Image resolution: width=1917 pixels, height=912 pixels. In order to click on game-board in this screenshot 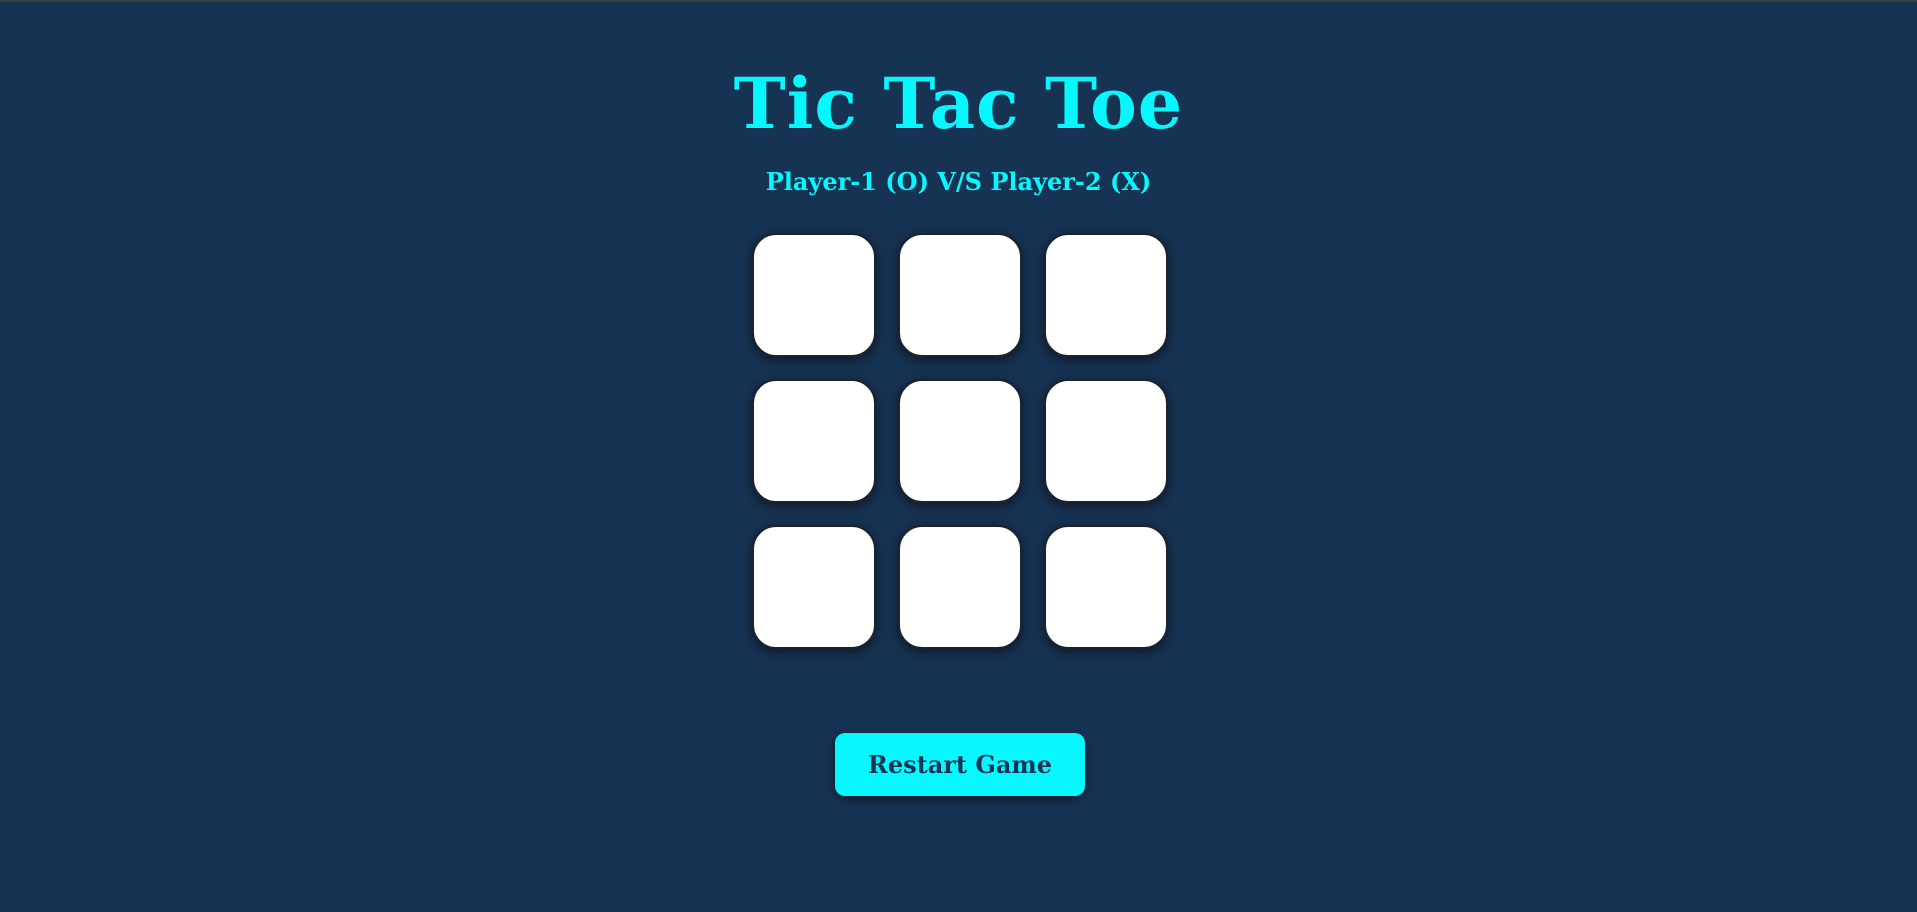, I will do `click(960, 441)`.